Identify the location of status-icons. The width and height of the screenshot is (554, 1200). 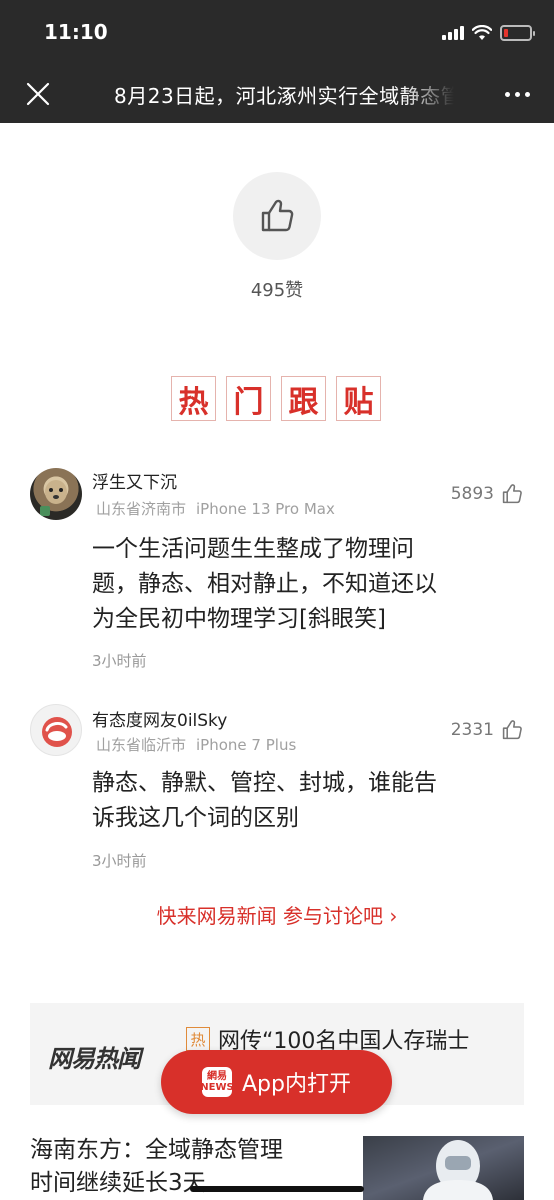
(488, 33).